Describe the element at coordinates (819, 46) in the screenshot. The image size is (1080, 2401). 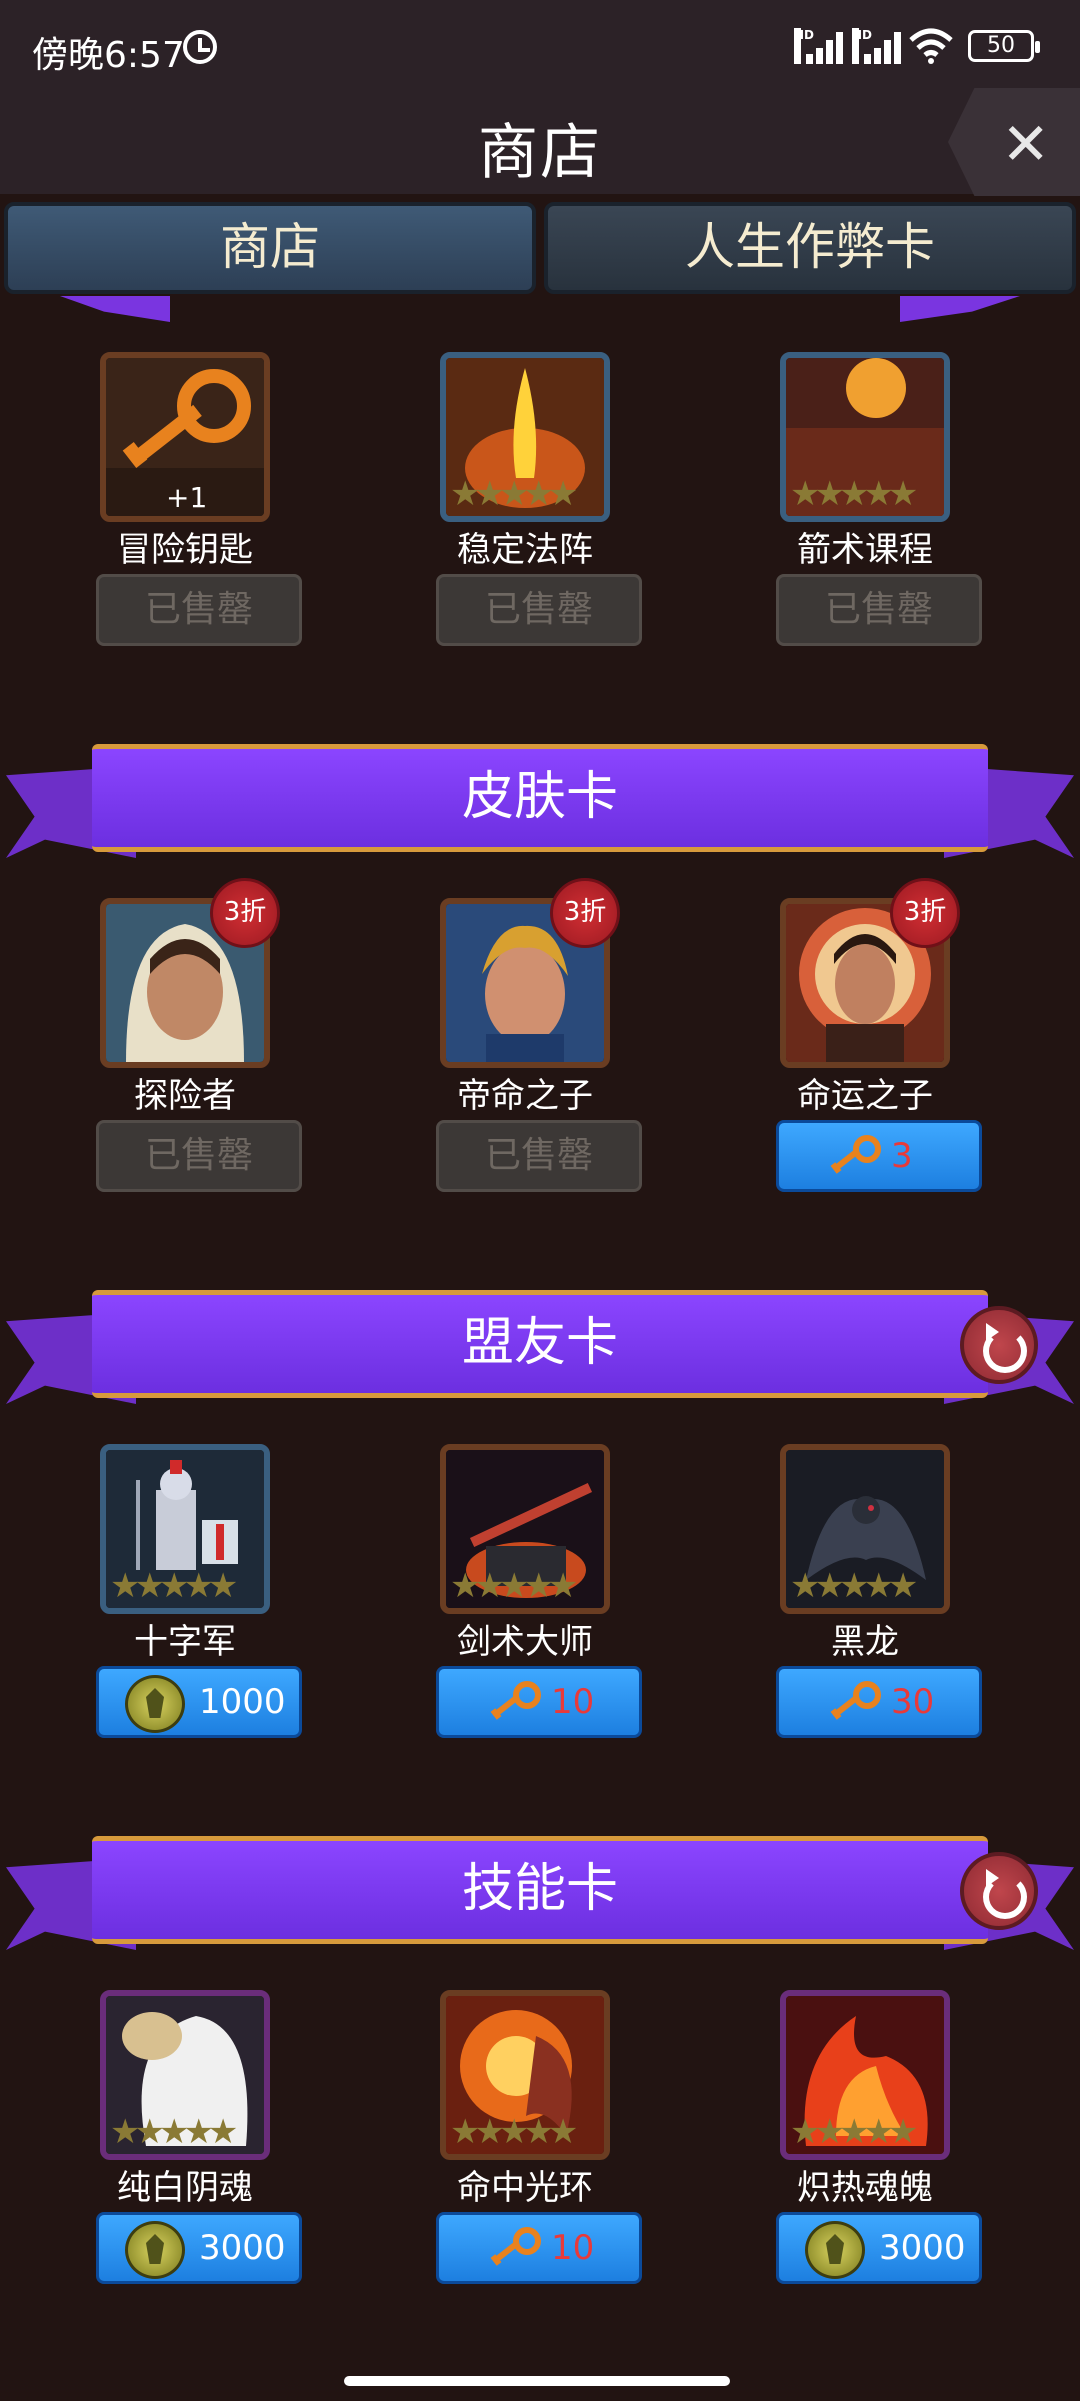
I see `signal-icon: HD` at that location.